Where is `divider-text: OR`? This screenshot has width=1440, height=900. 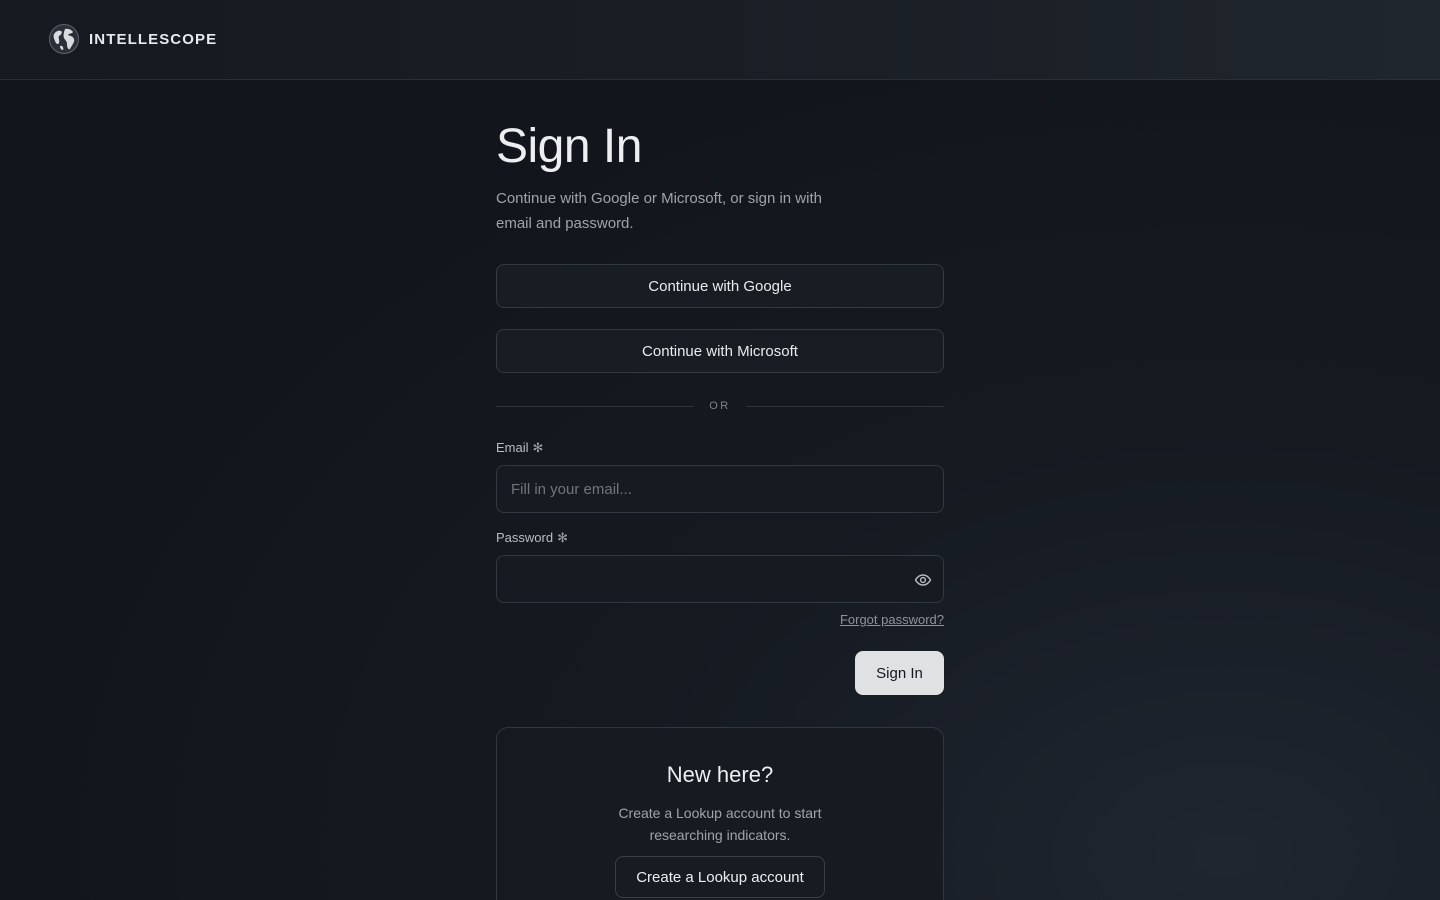
divider-text: OR is located at coordinates (720, 406).